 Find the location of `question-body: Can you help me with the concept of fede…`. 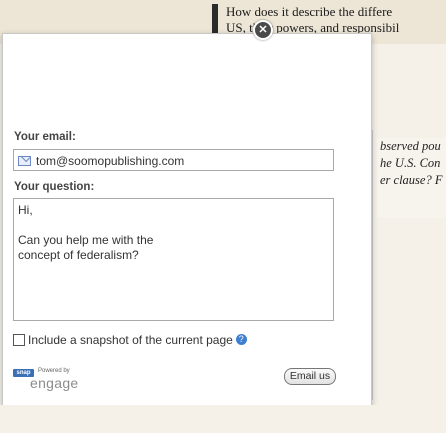

question-body: Can you help me with the concept of fede… is located at coordinates (86, 247).